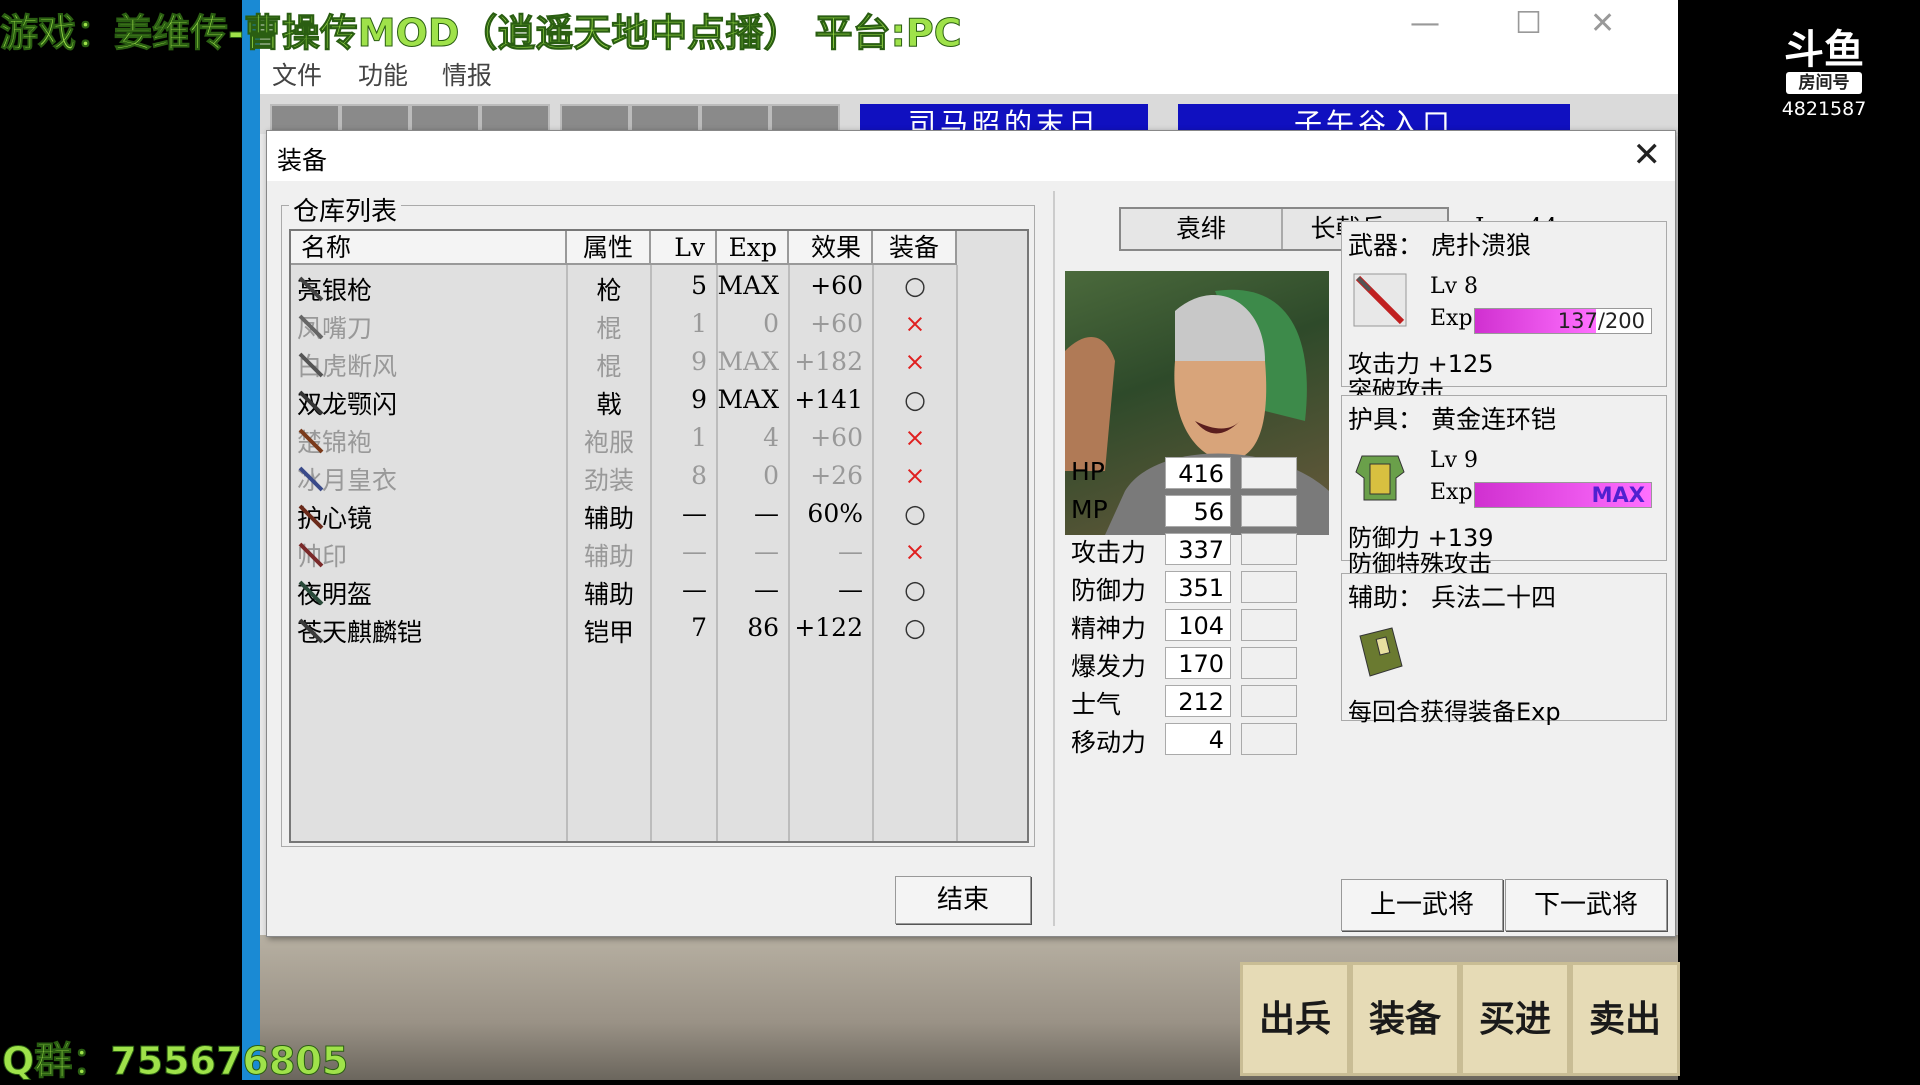 The width and height of the screenshot is (1920, 1085). Describe the element at coordinates (1647, 155) in the screenshot. I see `close-icon: ✕` at that location.